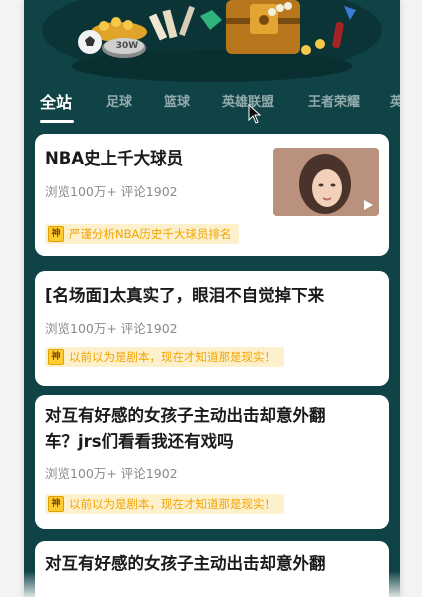  Describe the element at coordinates (334, 103) in the screenshot. I see `tab-honor-of-kings: 王者荣耀` at that location.